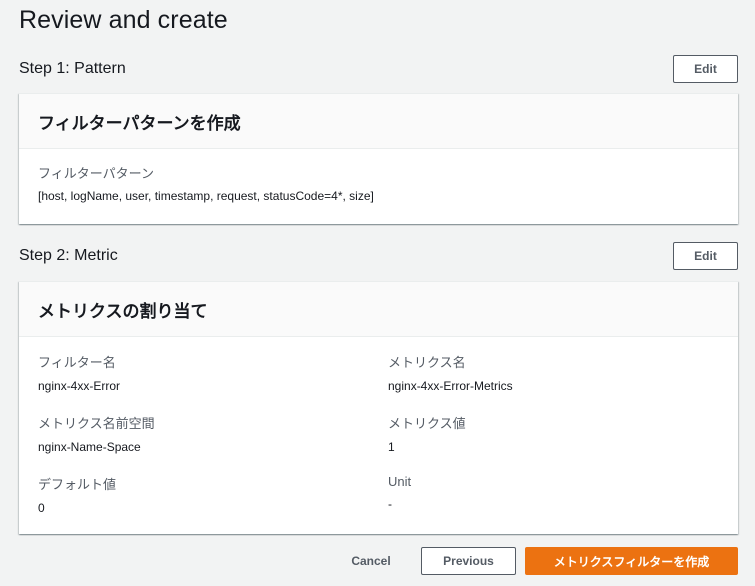  What do you see at coordinates (427, 362) in the screenshot?
I see `metric-name-label: メトリクス名` at bounding box center [427, 362].